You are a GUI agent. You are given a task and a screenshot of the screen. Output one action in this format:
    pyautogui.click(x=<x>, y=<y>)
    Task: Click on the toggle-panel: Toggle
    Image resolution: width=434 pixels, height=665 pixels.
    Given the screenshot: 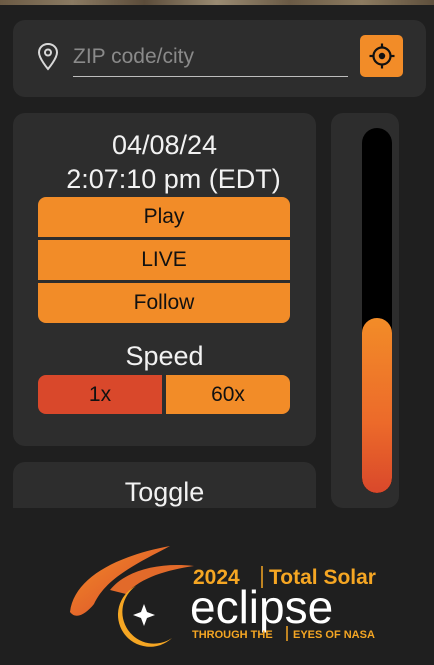 What is the action you would take?
    pyautogui.click(x=164, y=485)
    